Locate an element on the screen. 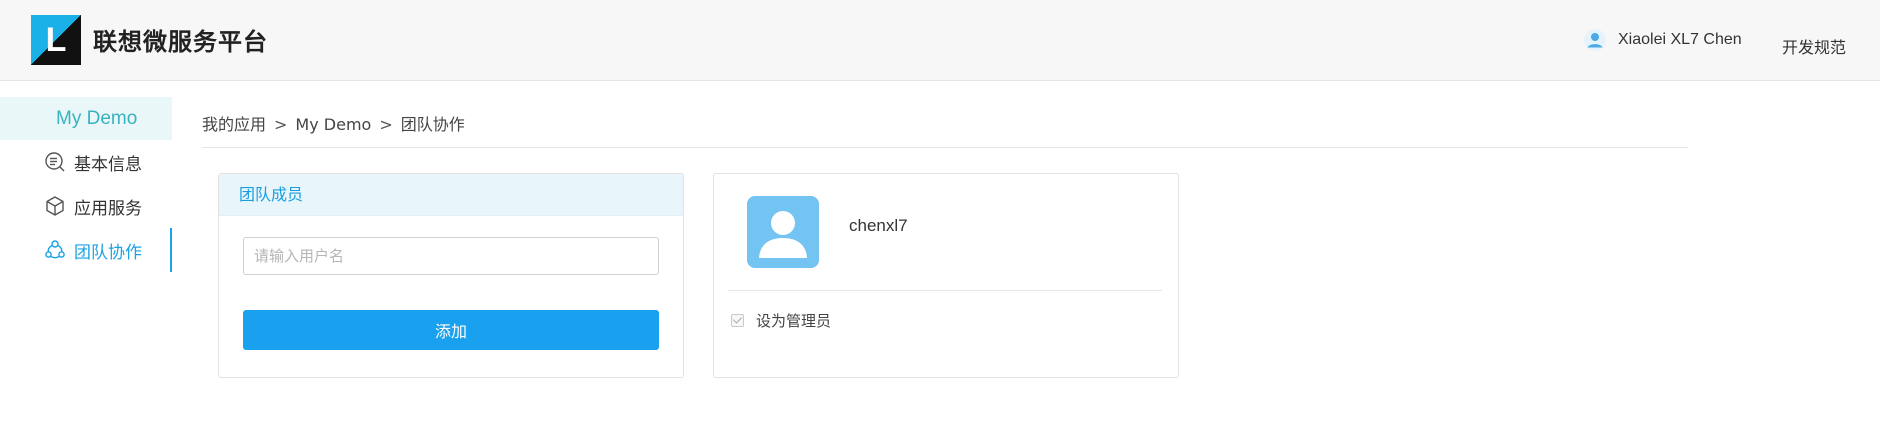  sidebar-item-team: 团队协作 is located at coordinates (86, 250).